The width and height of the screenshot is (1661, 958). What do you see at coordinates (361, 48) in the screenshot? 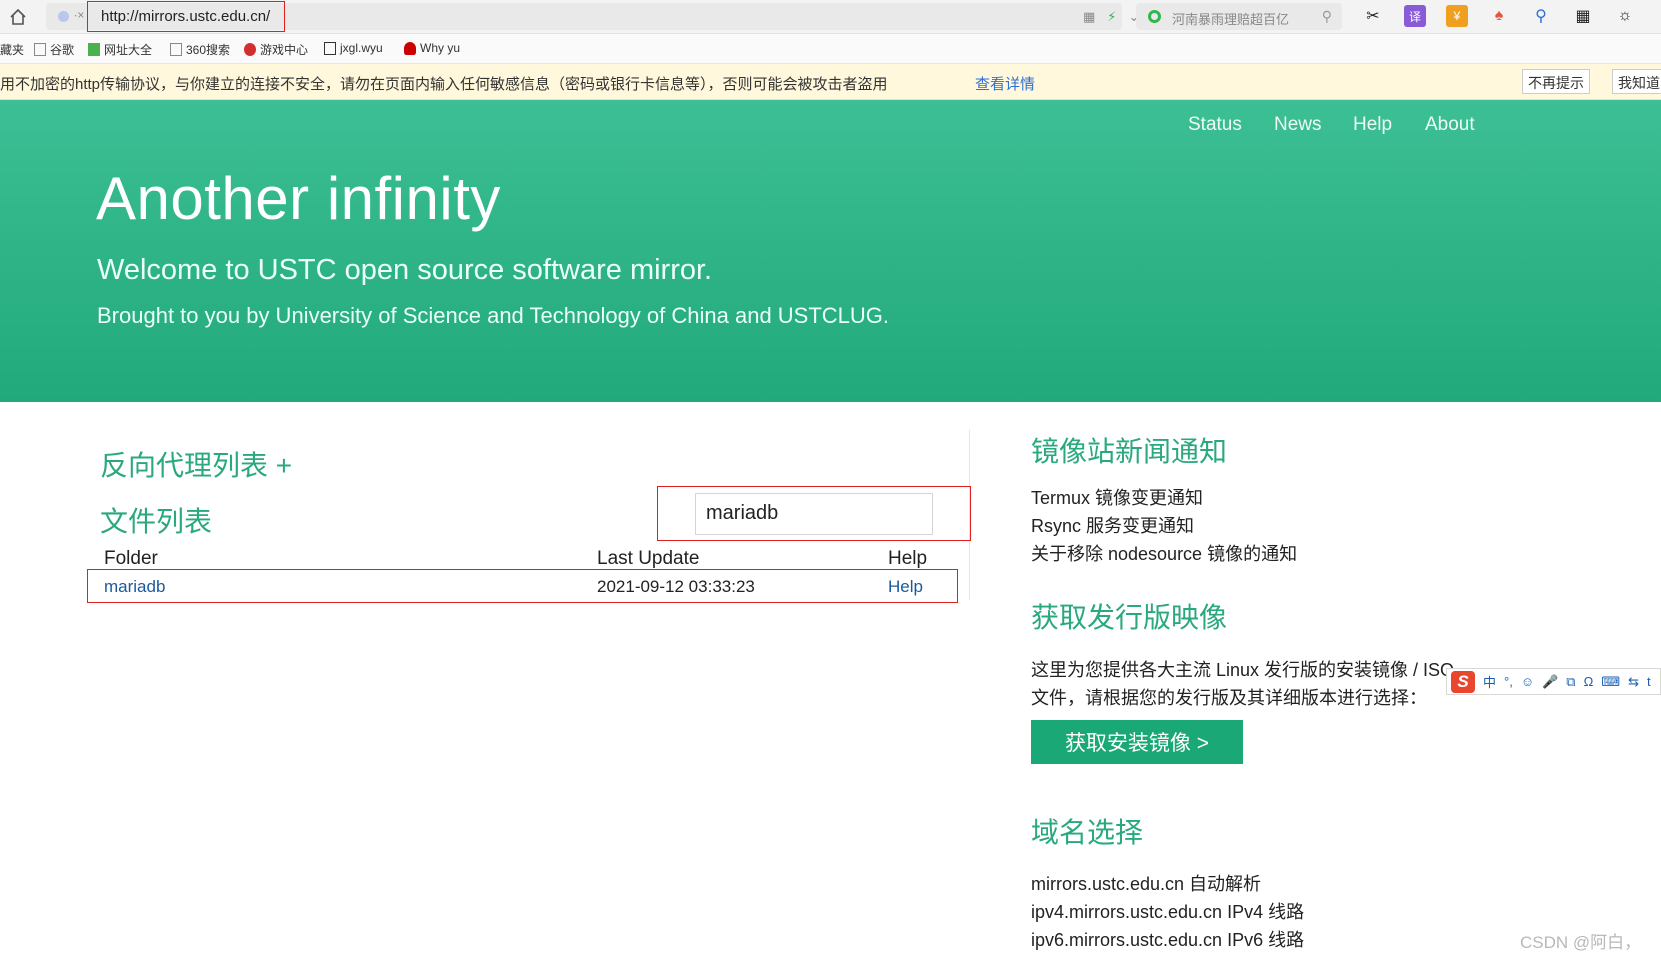
I see `bookmark-label: jxgl.wyu` at bounding box center [361, 48].